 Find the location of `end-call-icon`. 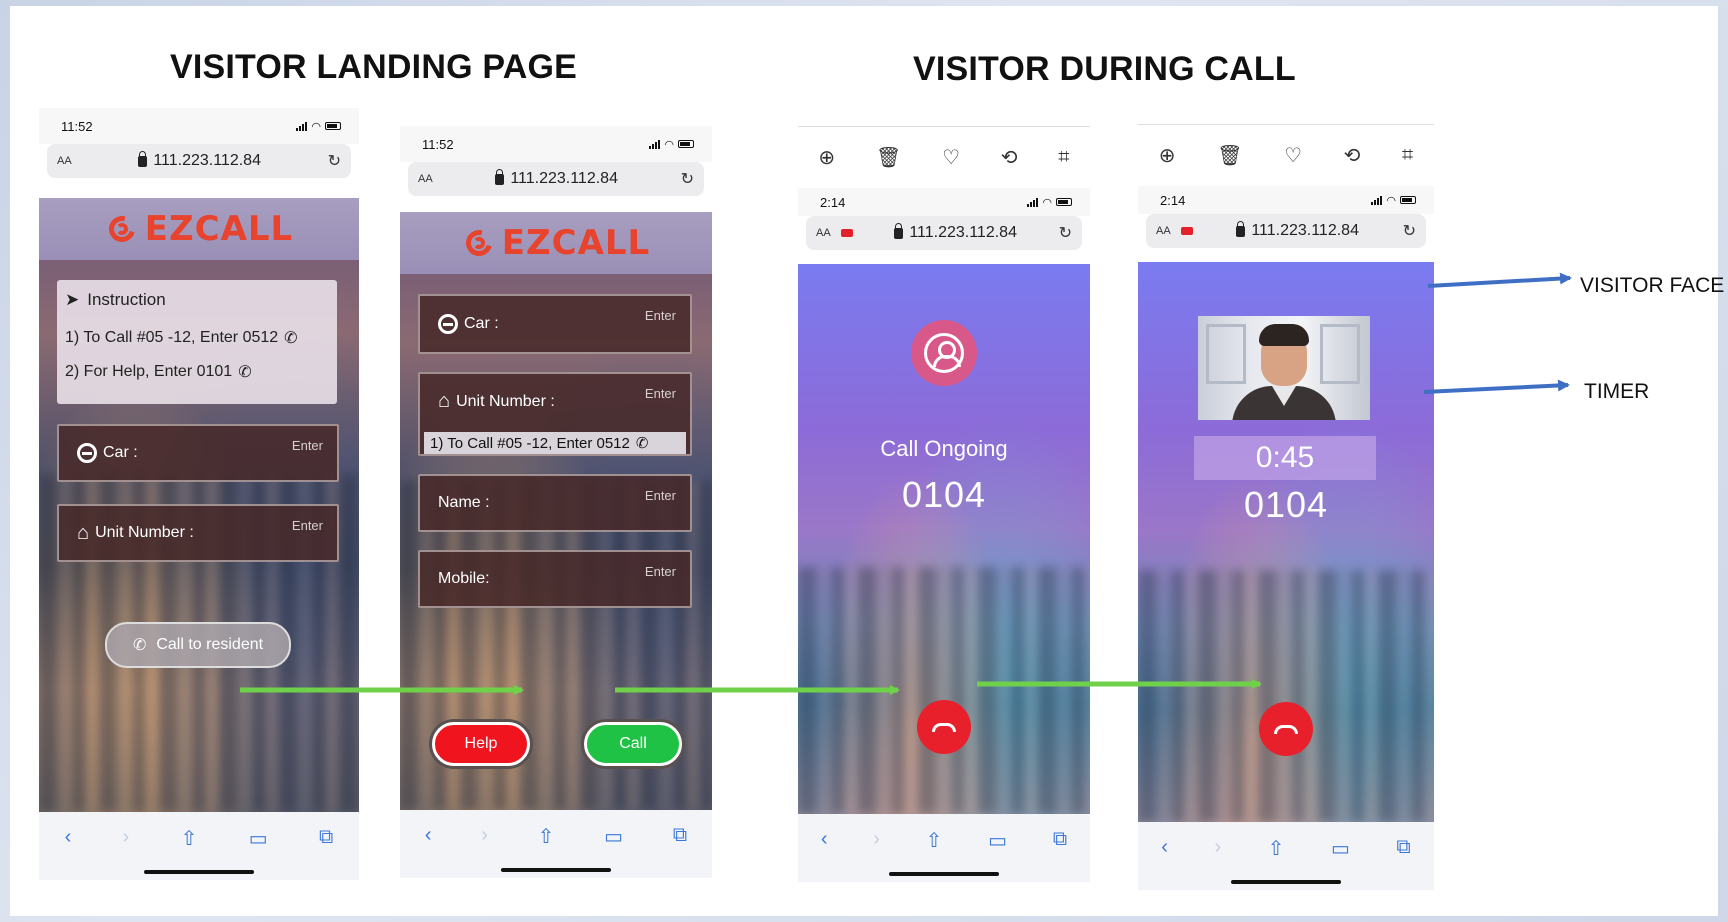

end-call-icon is located at coordinates (1286, 729).